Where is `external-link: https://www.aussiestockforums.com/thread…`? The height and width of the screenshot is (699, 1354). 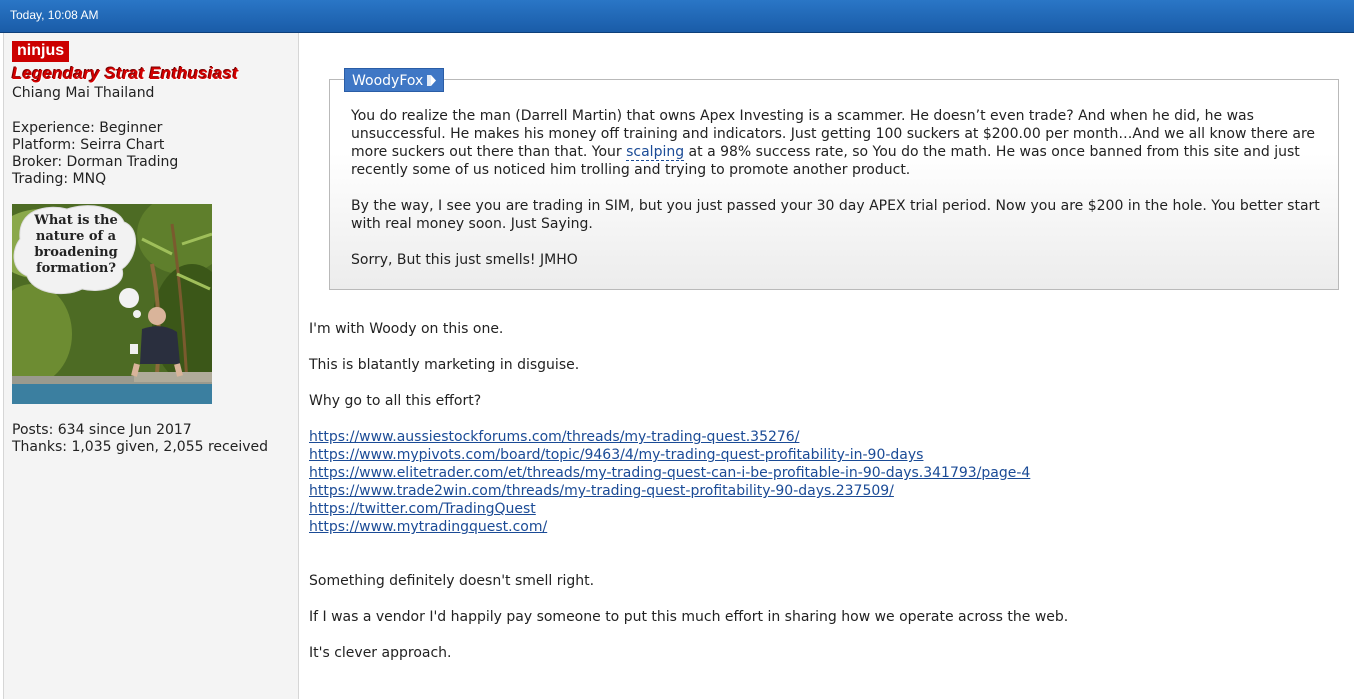 external-link: https://www.aussiestockforums.com/thread… is located at coordinates (669, 437).